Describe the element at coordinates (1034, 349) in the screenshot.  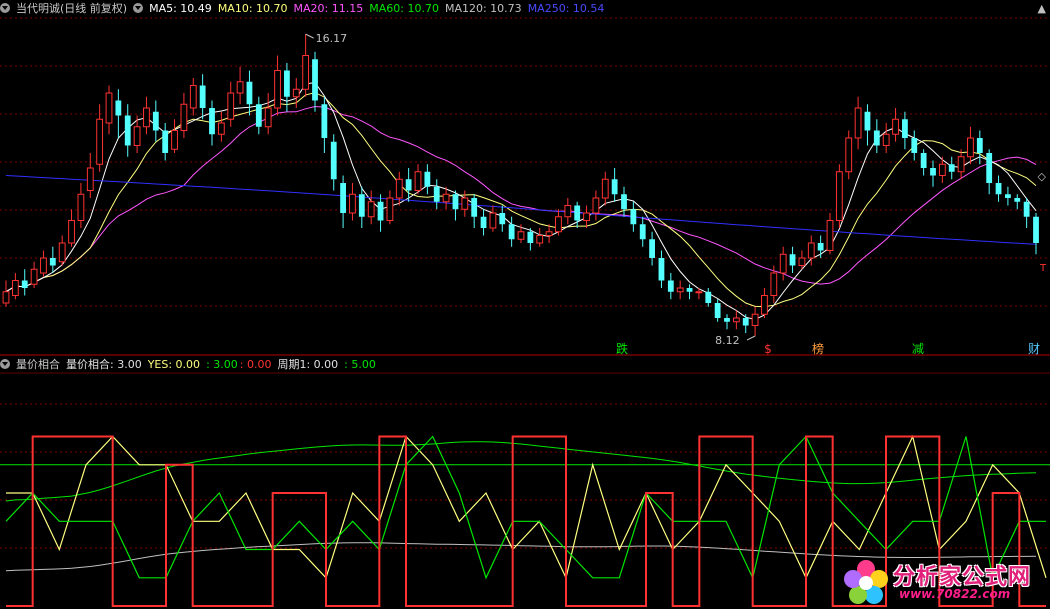
I see `event-marker: 财` at that location.